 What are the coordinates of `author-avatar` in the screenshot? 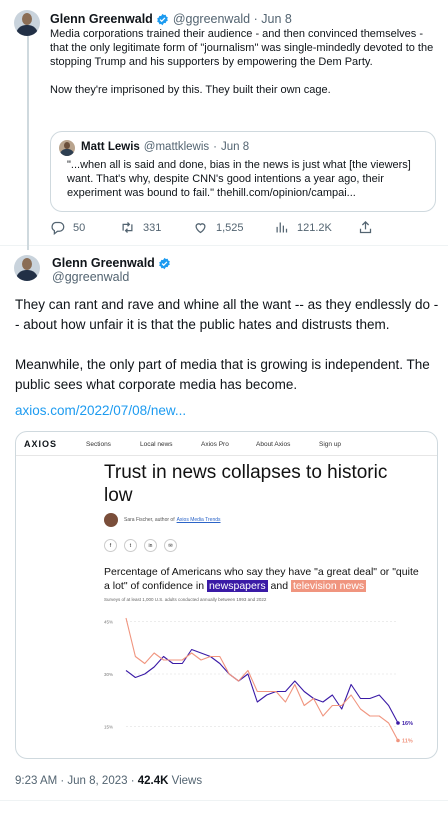 It's located at (111, 520).